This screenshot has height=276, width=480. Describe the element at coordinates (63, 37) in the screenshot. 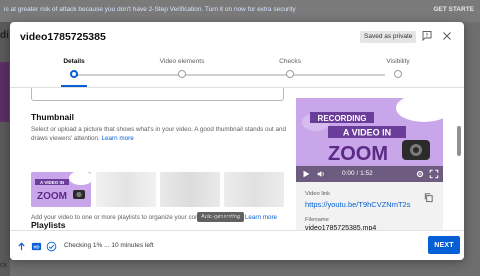

I see `dialog-title: video1785725385` at that location.